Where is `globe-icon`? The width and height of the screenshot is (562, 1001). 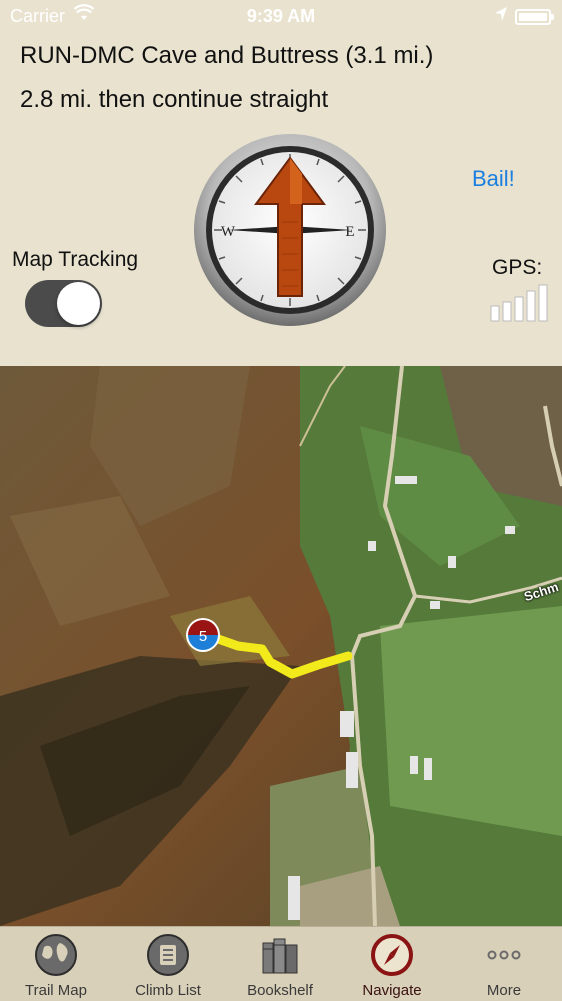
globe-icon is located at coordinates (56, 955).